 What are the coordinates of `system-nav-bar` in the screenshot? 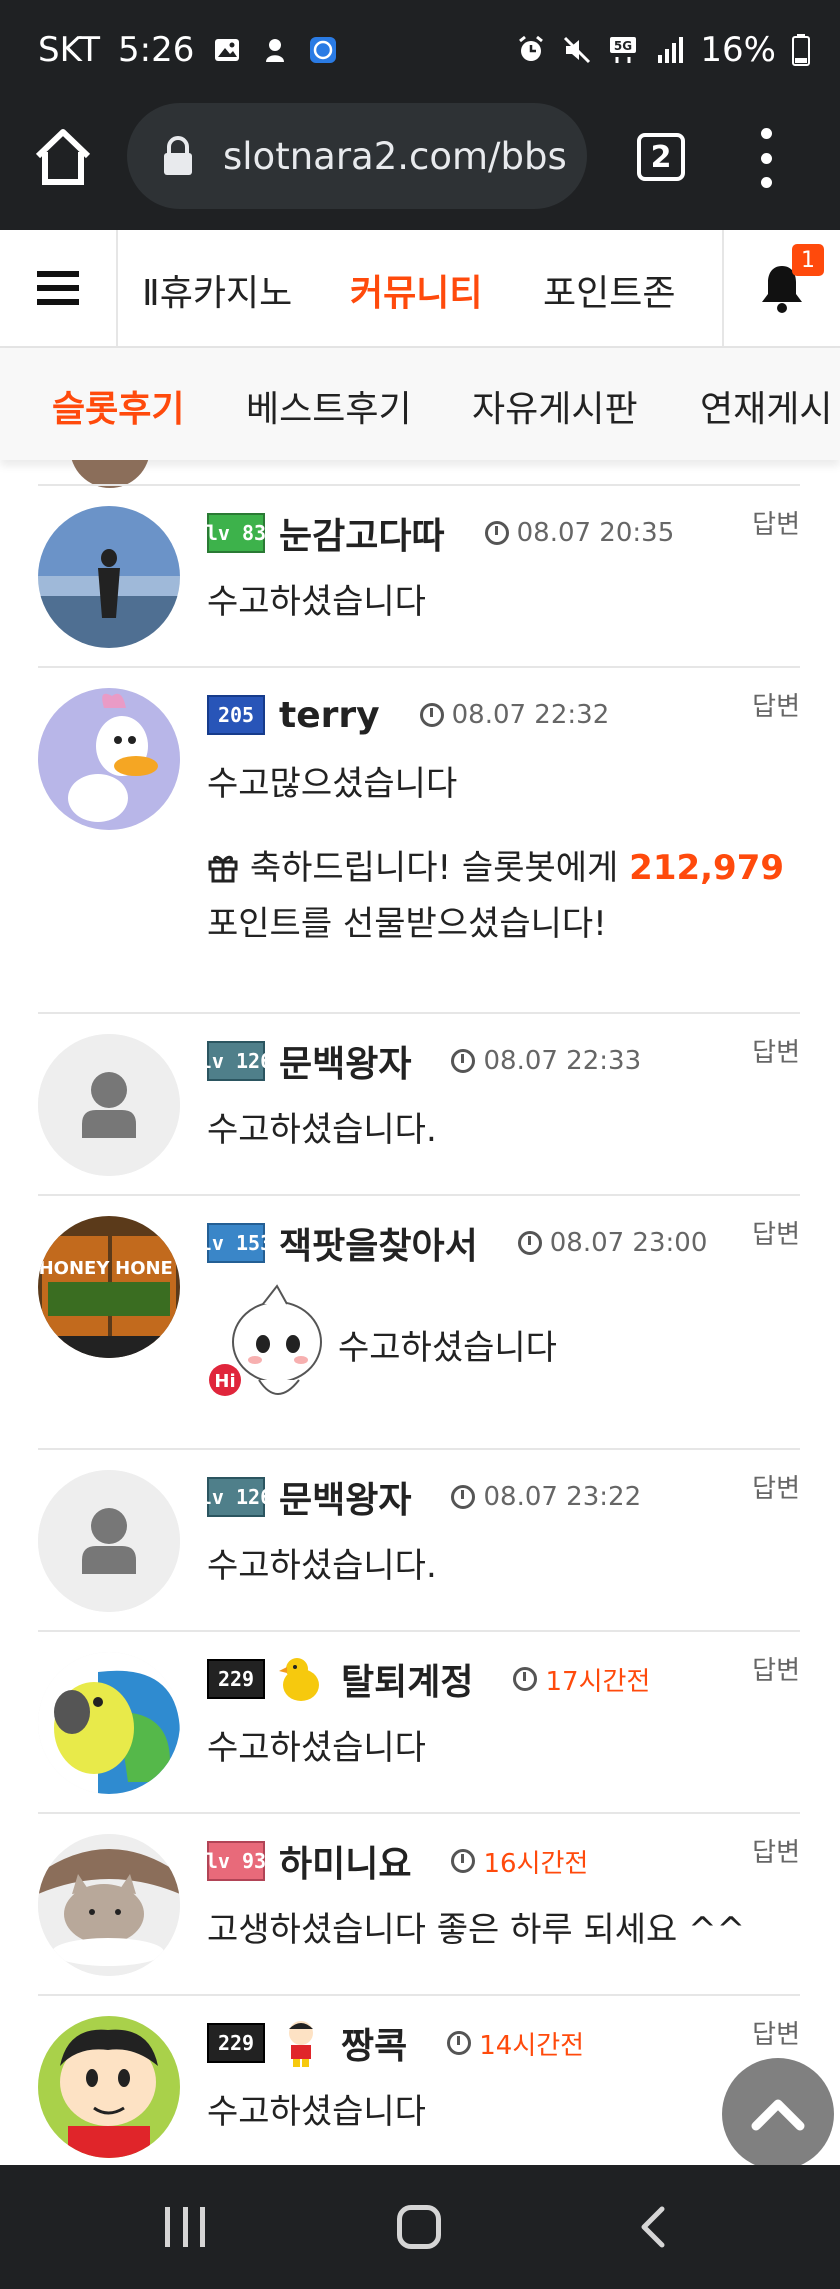 It's located at (420, 2227).